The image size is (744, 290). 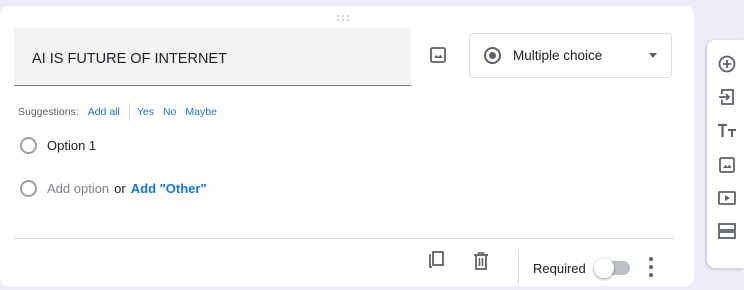 What do you see at coordinates (48, 112) in the screenshot?
I see `suggestions-label: Suggestions:` at bounding box center [48, 112].